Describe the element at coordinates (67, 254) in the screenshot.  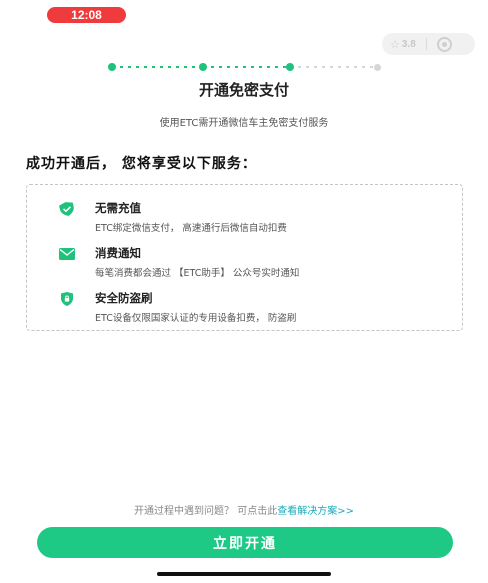
I see `mail-icon` at that location.